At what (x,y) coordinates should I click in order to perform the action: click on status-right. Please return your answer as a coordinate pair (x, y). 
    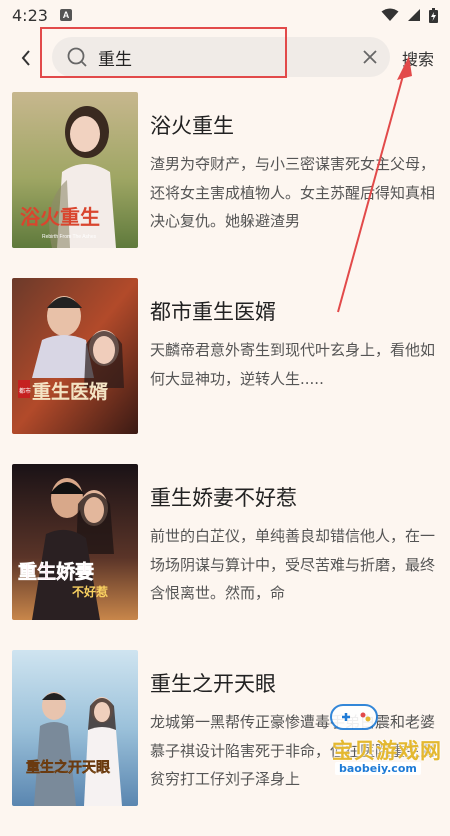
    Looking at the image, I should click on (409, 15).